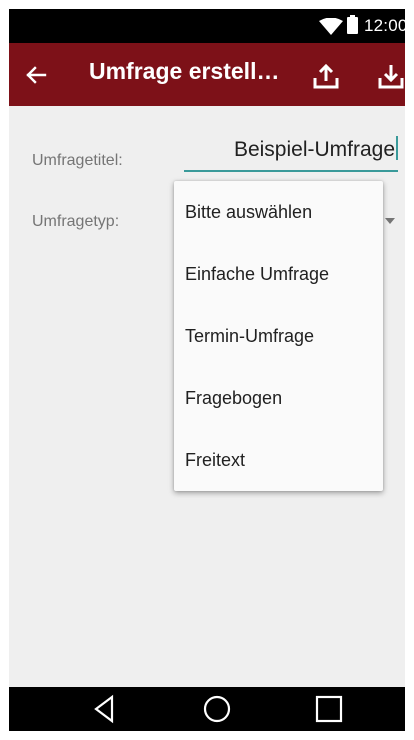 The image size is (414, 740). I want to click on nav-home-icon, so click(217, 709).